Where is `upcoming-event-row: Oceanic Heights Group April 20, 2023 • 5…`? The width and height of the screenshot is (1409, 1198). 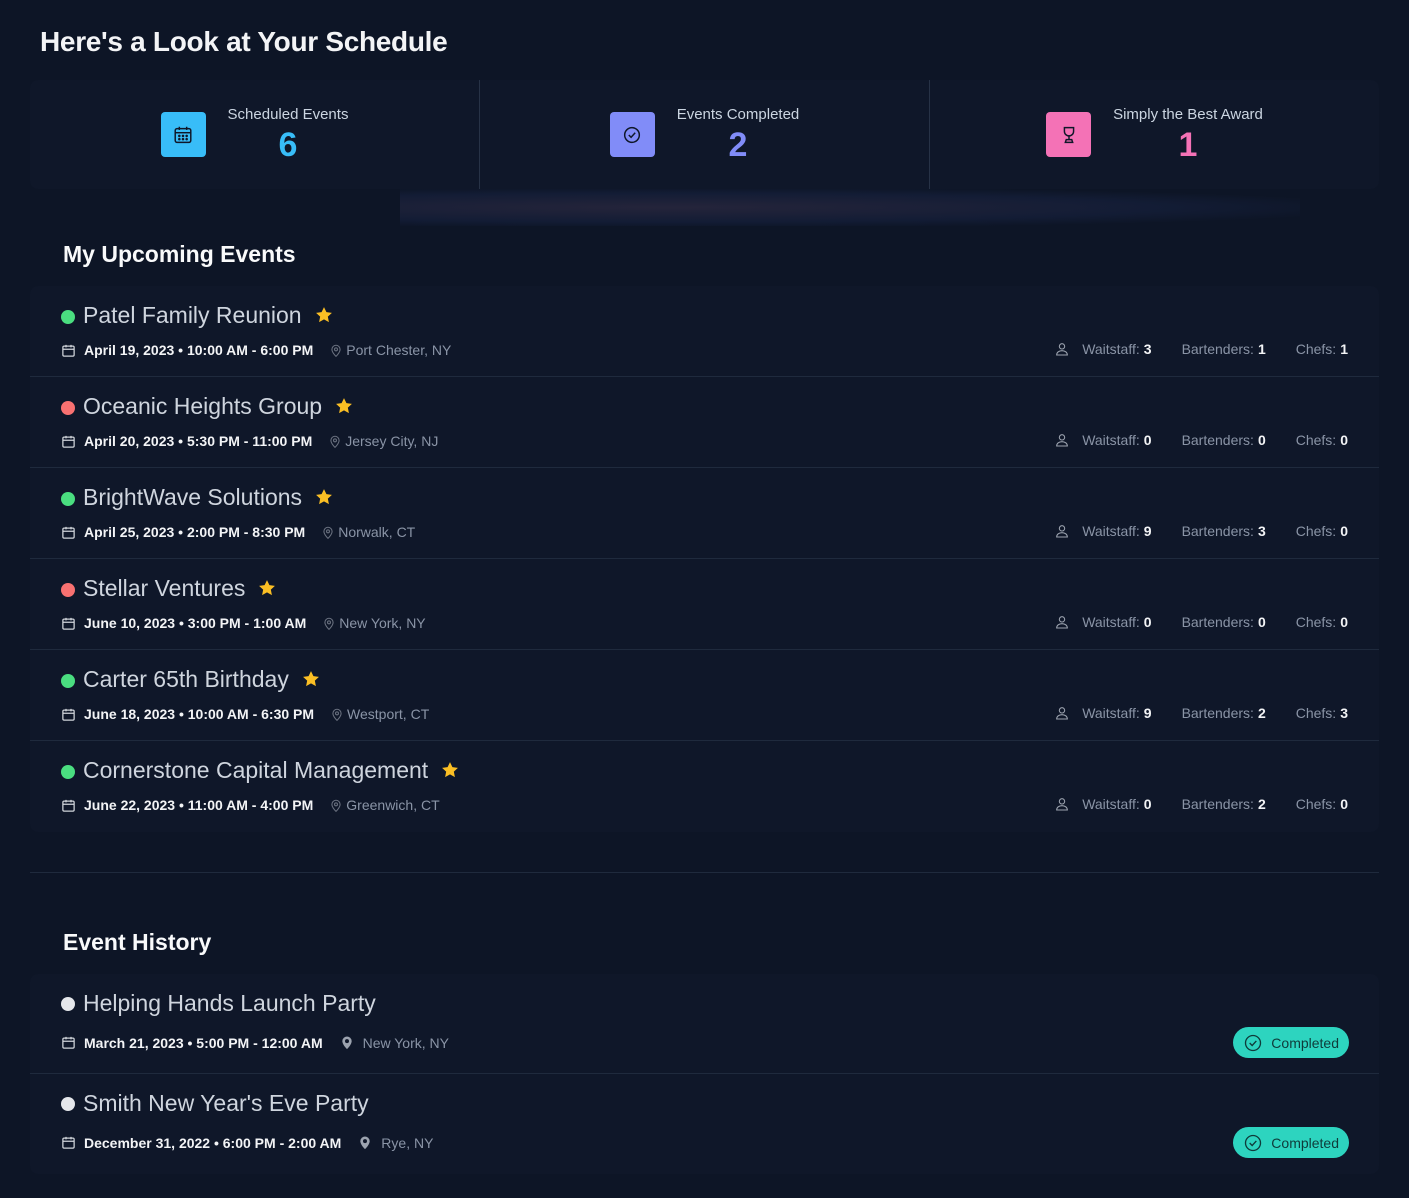 upcoming-event-row: Oceanic Heights Group April 20, 2023 • 5… is located at coordinates (704, 422).